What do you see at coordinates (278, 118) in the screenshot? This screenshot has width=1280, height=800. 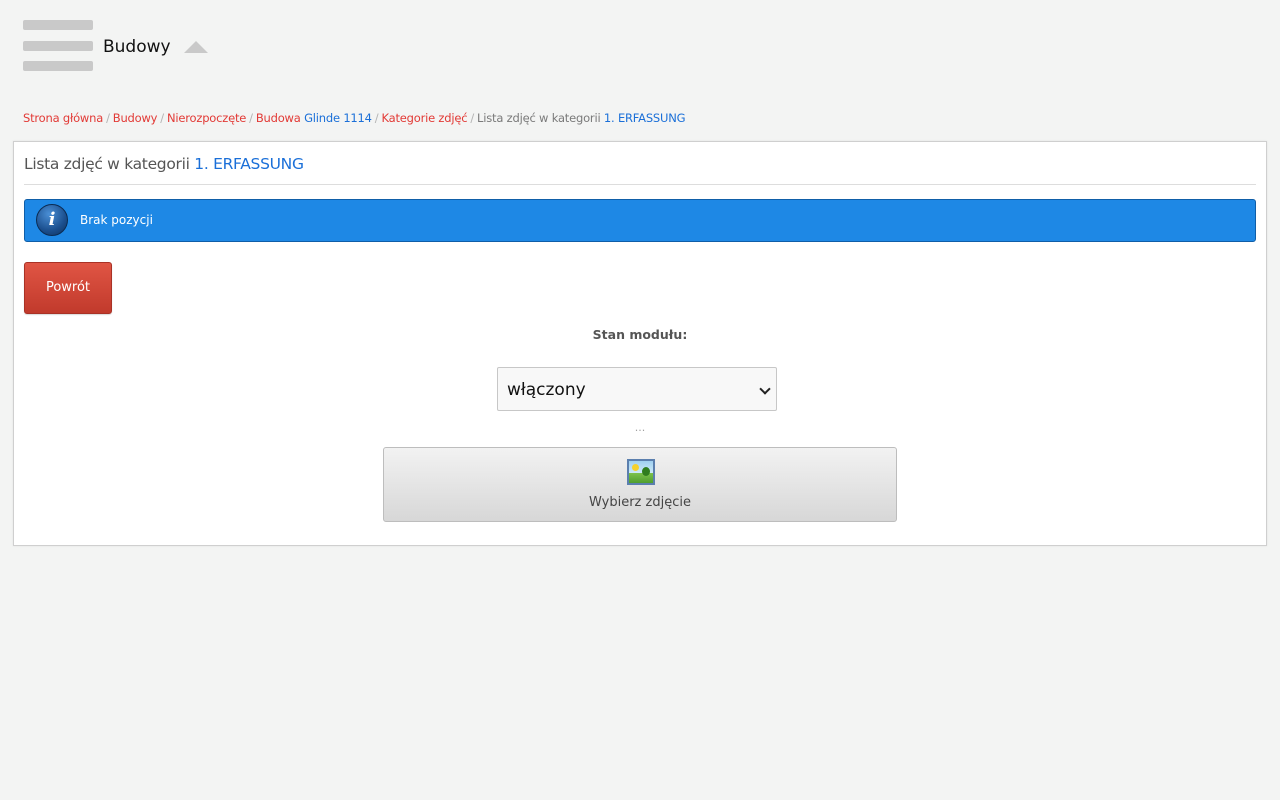 I see `breadcrumb-budowa-label: Budowa` at bounding box center [278, 118].